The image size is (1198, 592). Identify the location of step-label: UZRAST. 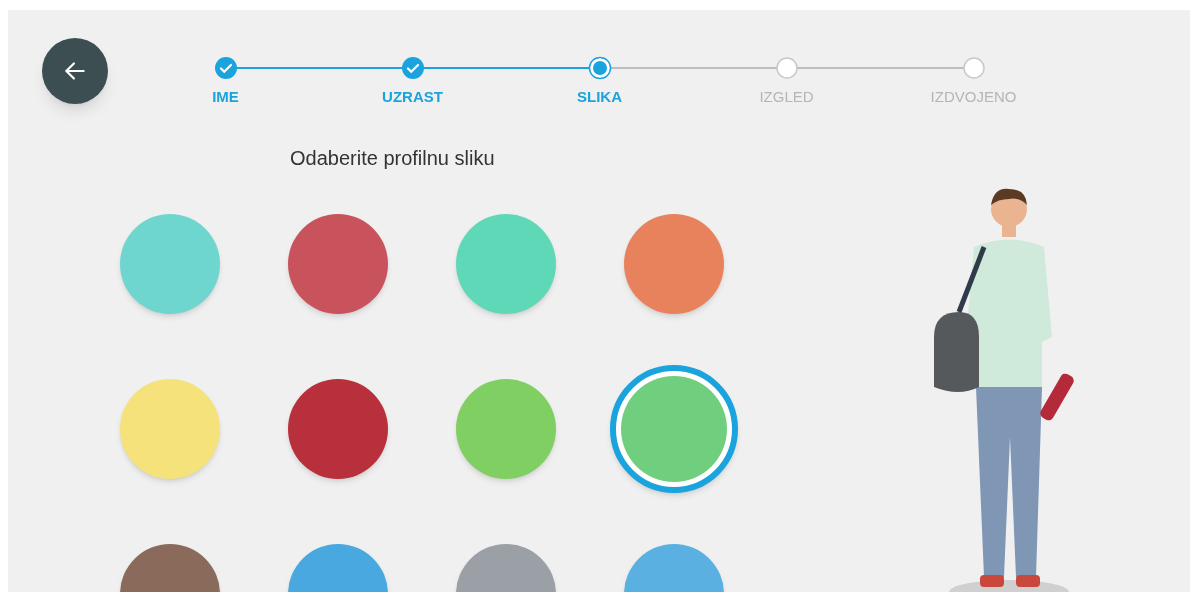
(412, 97).